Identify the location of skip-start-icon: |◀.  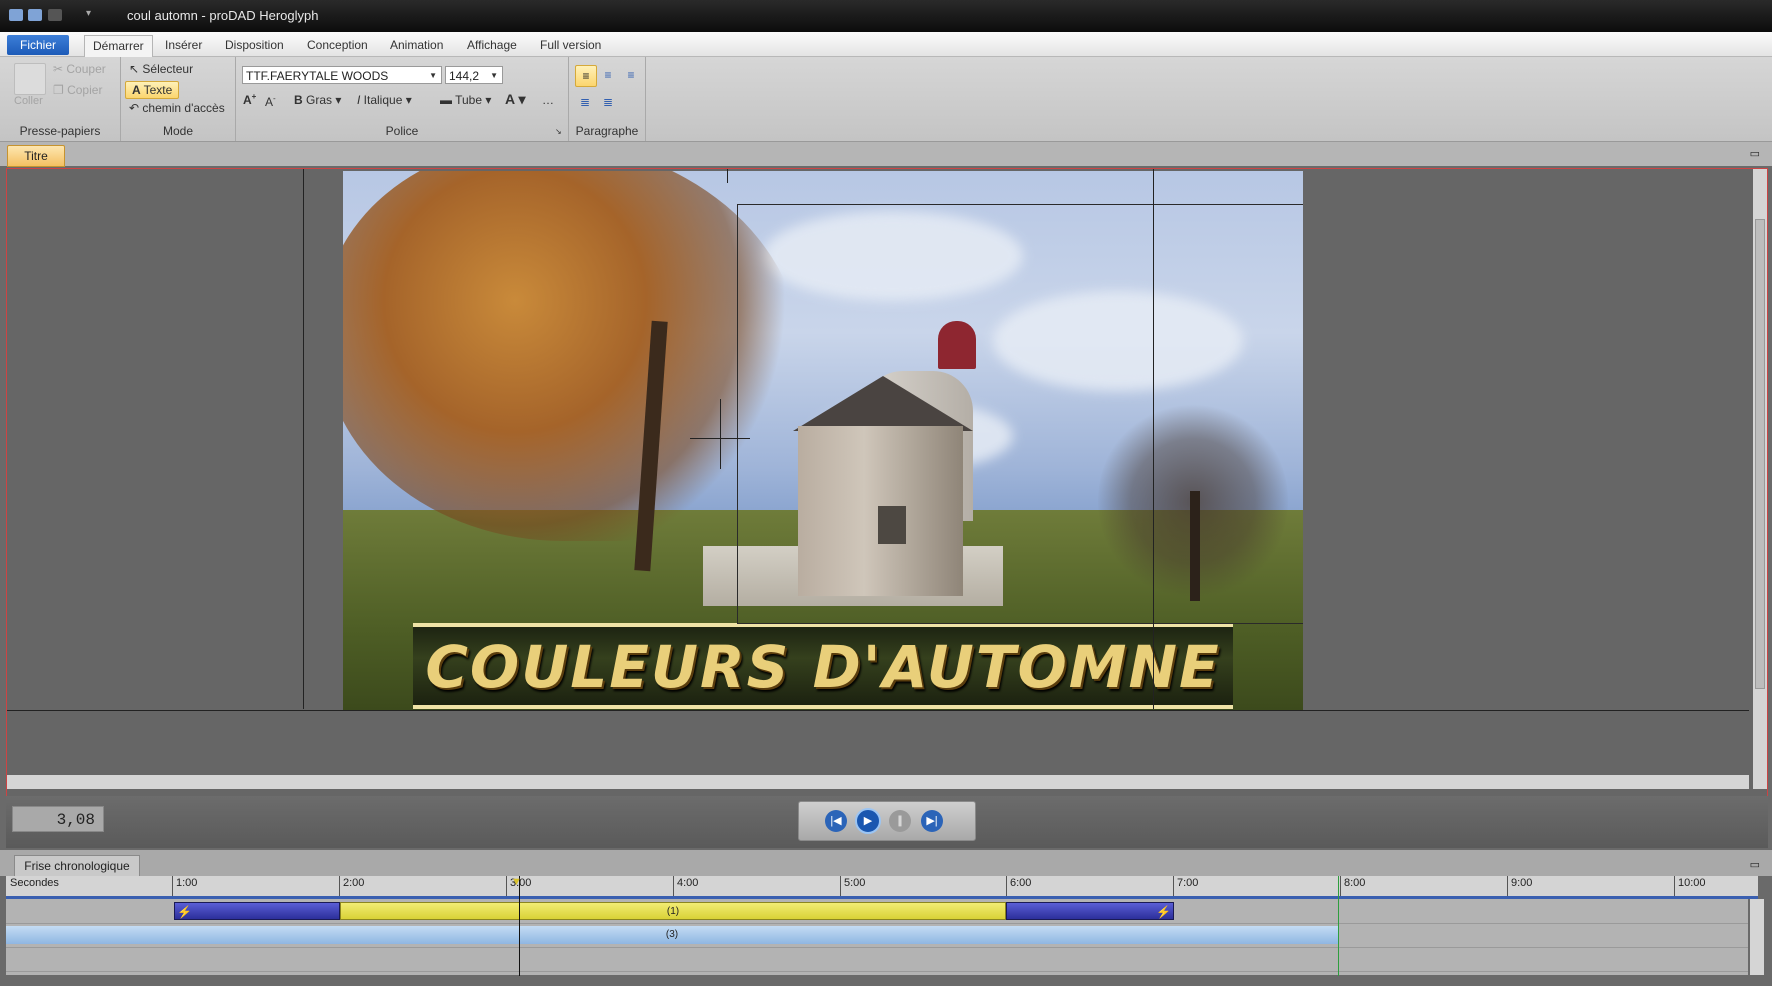
(836, 821).